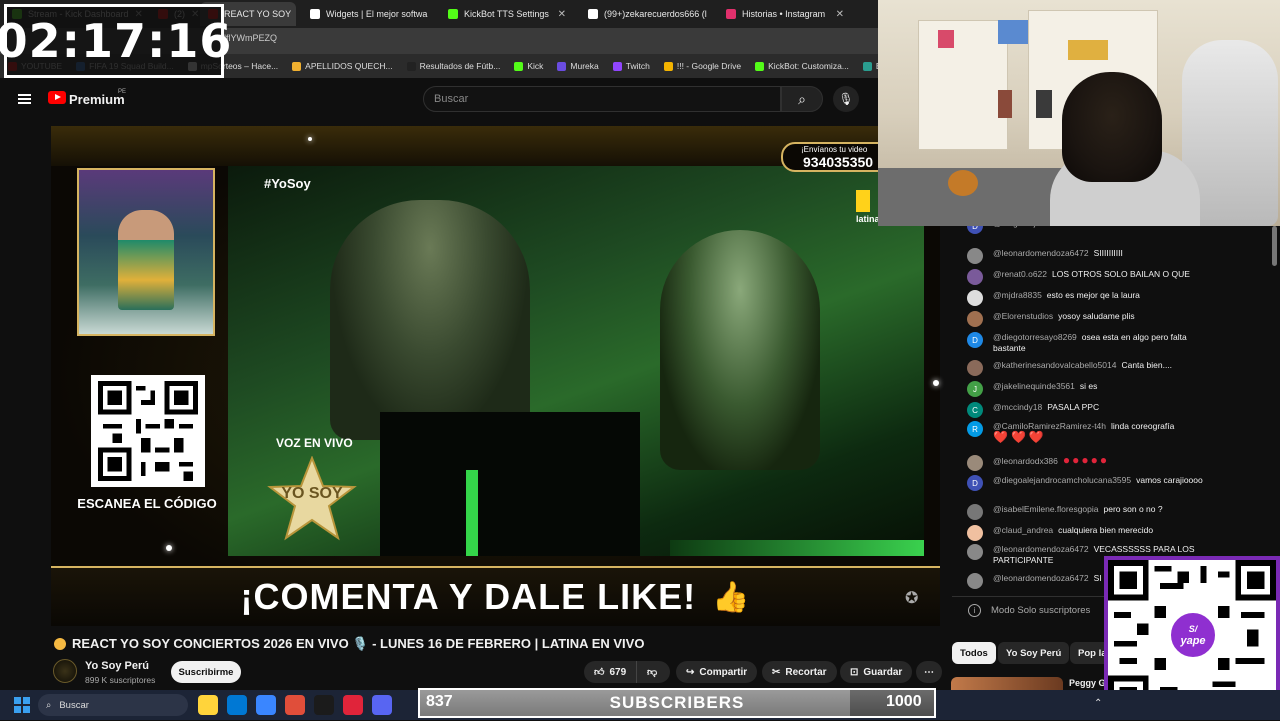  What do you see at coordinates (785, 14) in the screenshot?
I see `browser-tab: Historias • Instagram ✕` at bounding box center [785, 14].